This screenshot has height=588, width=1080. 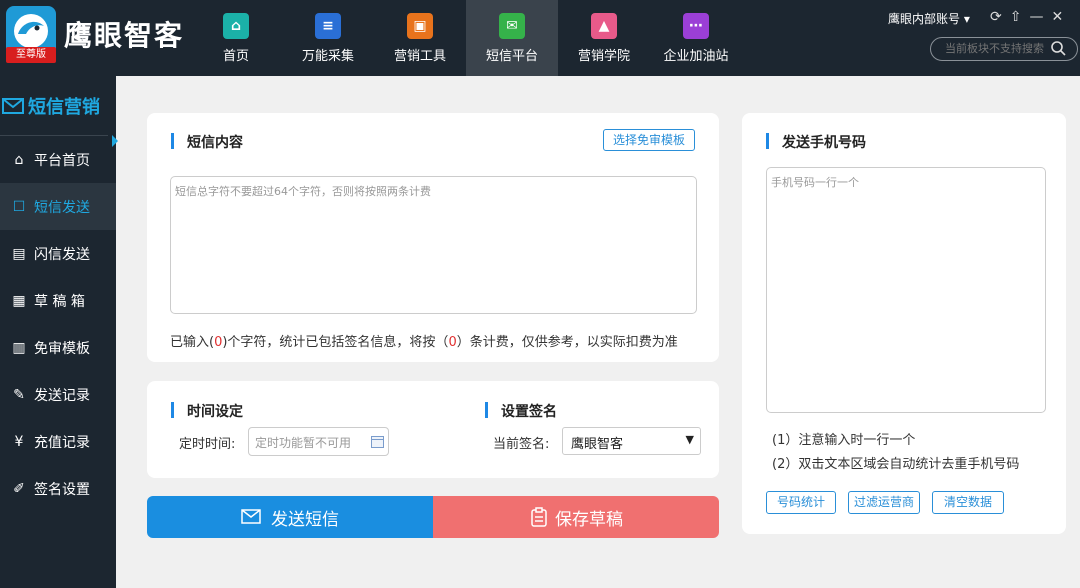 I want to click on clear-data-button: 清空数据, so click(x=968, y=502).